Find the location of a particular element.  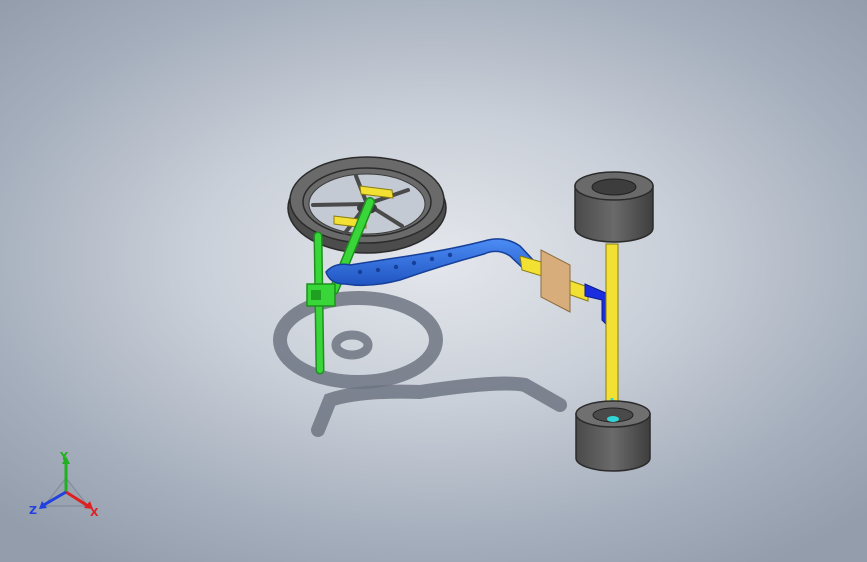

rear-axle is located at coordinates (612, 333).